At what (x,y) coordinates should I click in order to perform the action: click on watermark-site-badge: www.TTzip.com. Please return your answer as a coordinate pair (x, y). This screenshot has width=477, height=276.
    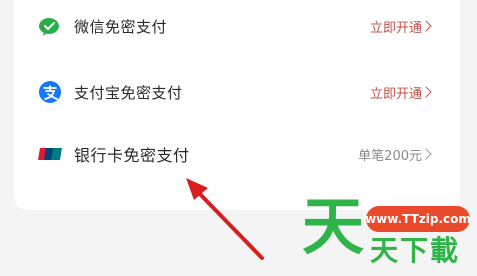
    Looking at the image, I should click on (418, 219).